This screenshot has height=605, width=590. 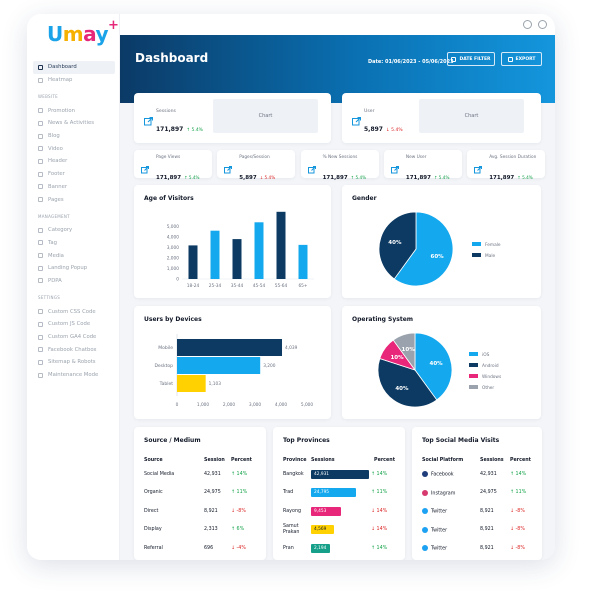 What do you see at coordinates (74, 161) in the screenshot?
I see `sidebar-item-header: Header` at bounding box center [74, 161].